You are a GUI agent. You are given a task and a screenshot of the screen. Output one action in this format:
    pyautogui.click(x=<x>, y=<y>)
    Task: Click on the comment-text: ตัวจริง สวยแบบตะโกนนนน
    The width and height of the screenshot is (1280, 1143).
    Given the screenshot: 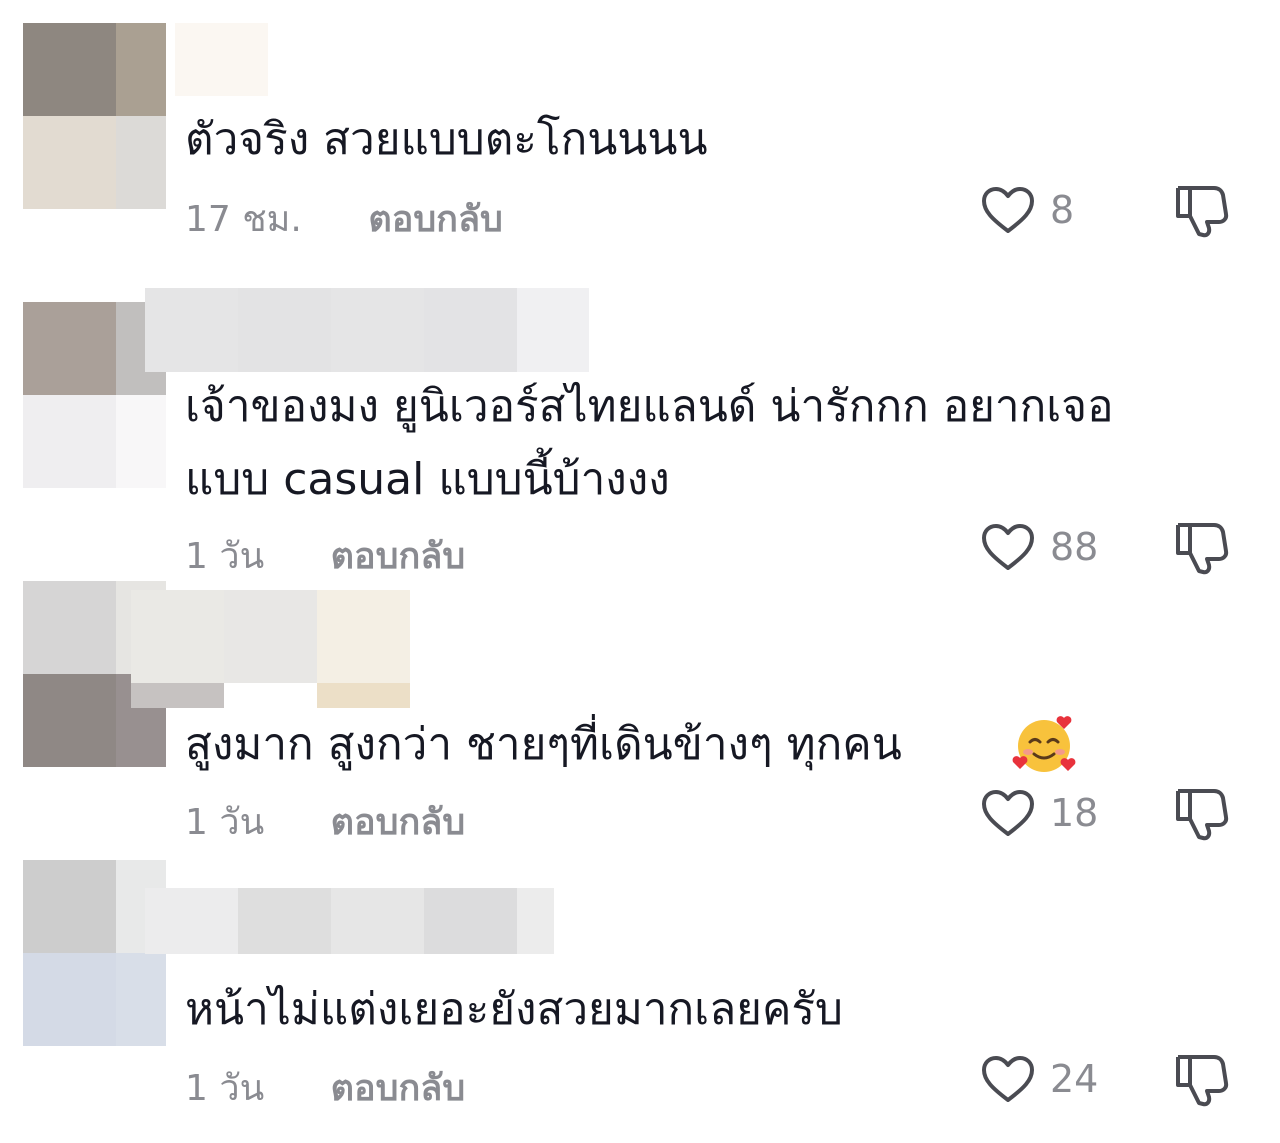 What is the action you would take?
    pyautogui.click(x=446, y=139)
    